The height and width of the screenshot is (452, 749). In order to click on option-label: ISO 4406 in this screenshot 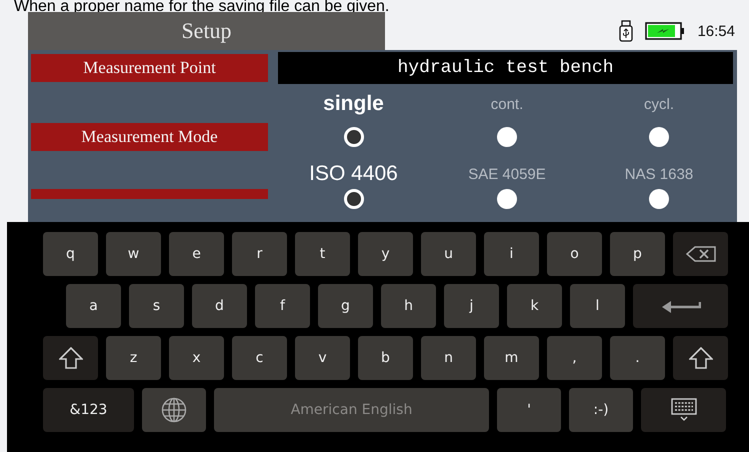, I will do `click(353, 173)`.